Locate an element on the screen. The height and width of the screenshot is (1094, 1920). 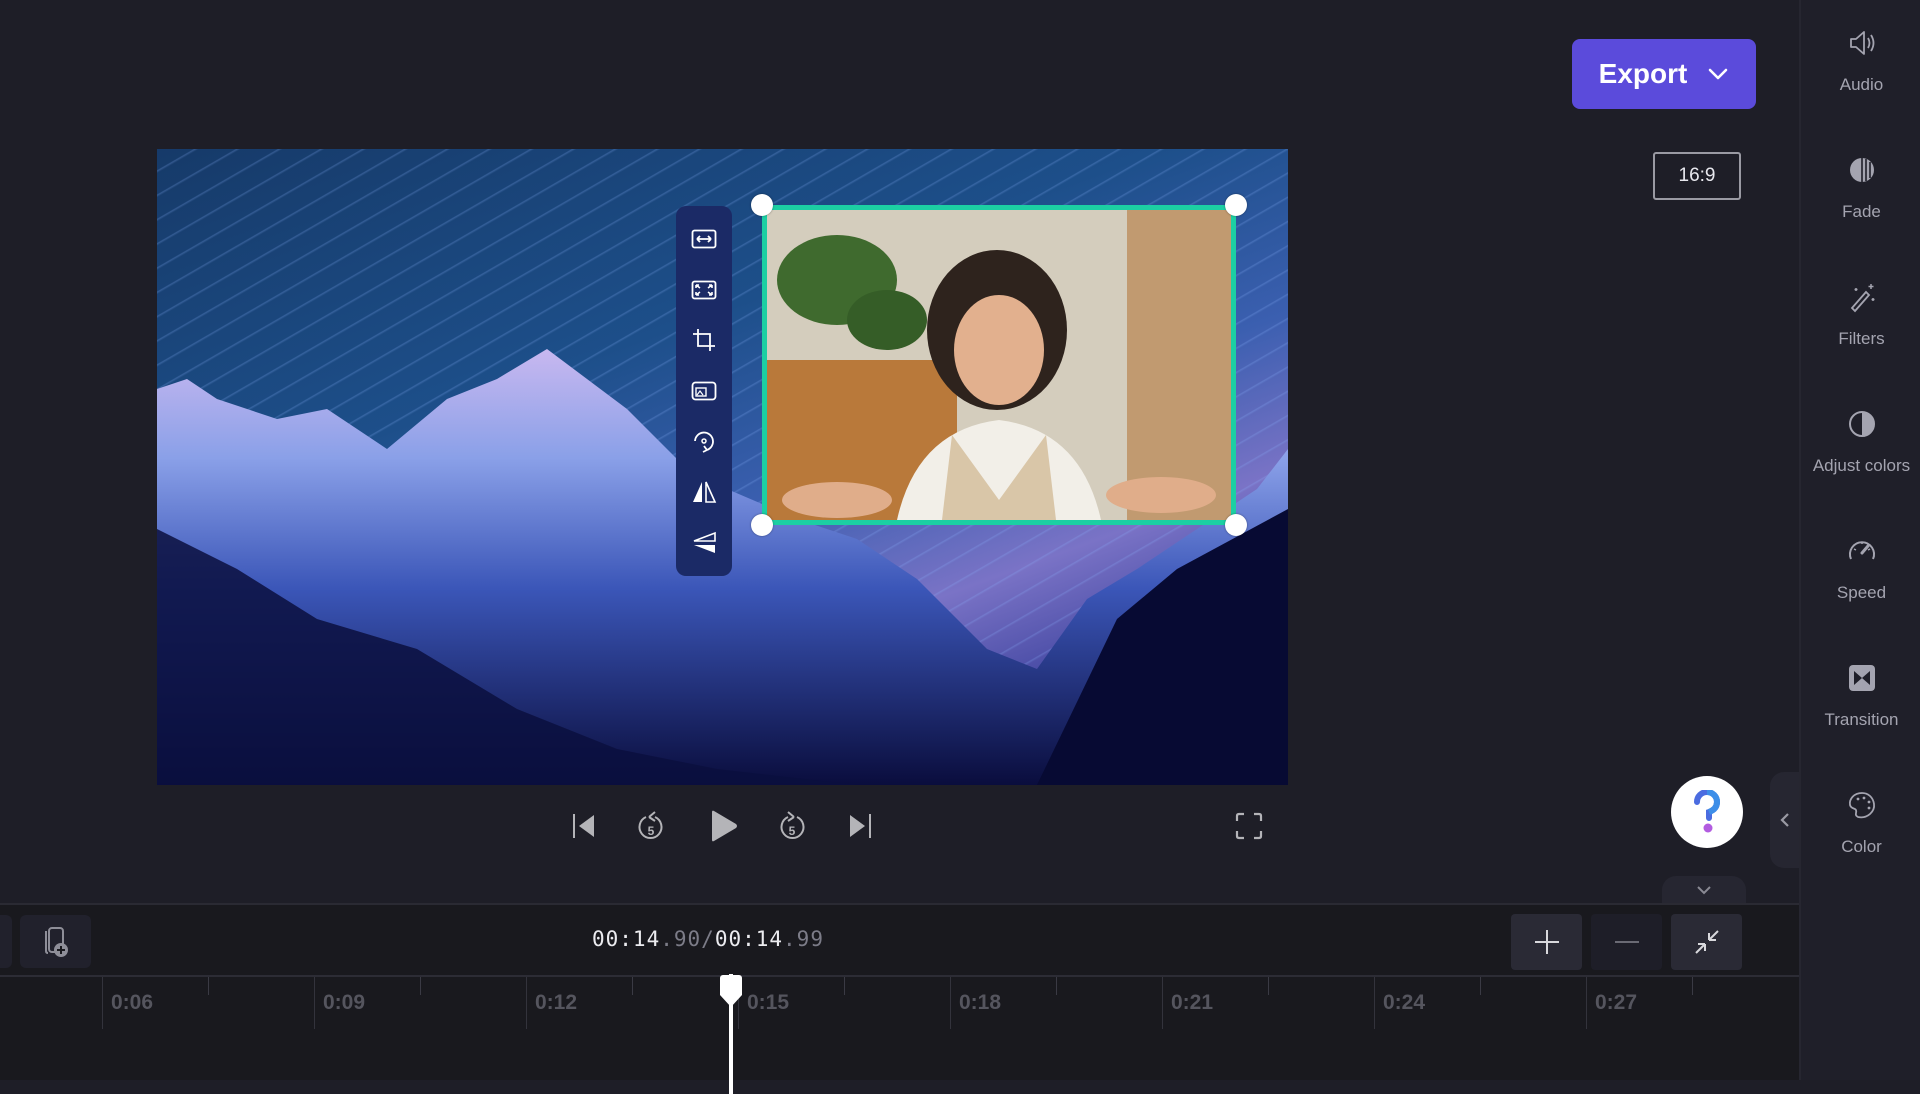
speedometer-icon is located at coordinates (1862, 553).